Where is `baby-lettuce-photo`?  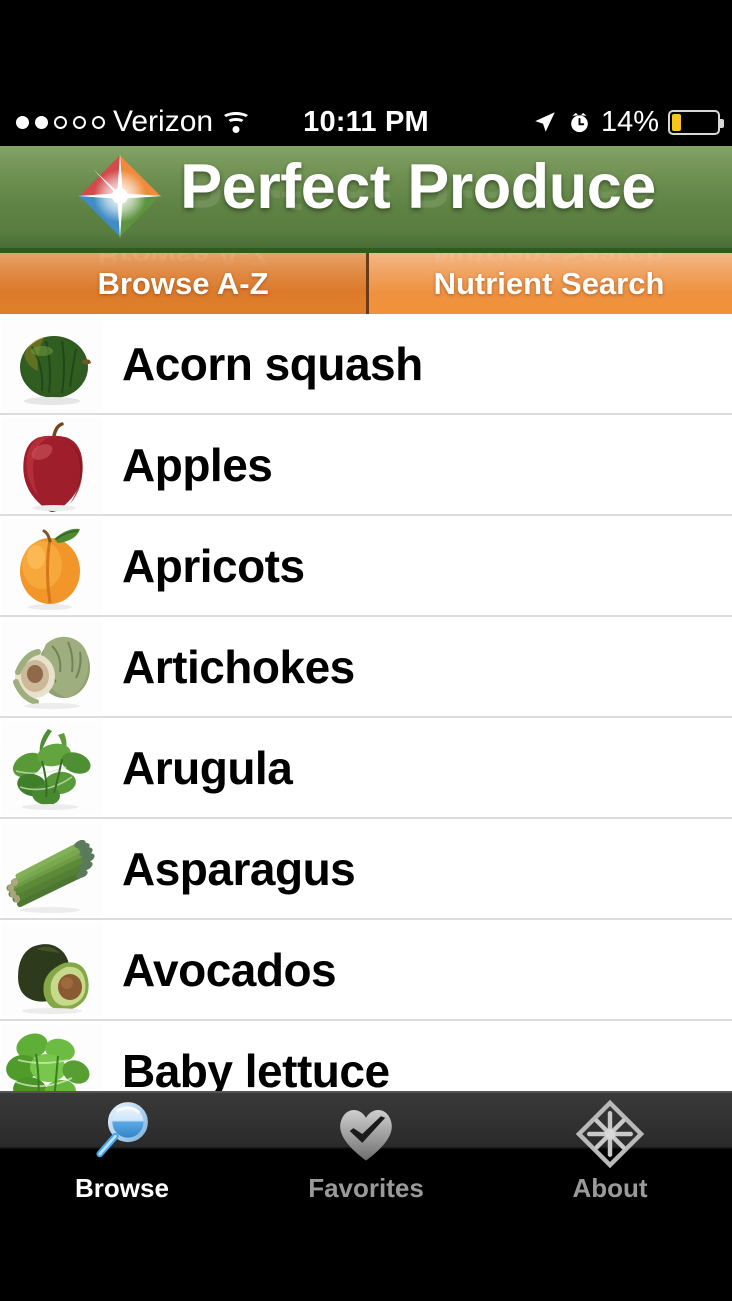 baby-lettuce-photo is located at coordinates (52, 1057).